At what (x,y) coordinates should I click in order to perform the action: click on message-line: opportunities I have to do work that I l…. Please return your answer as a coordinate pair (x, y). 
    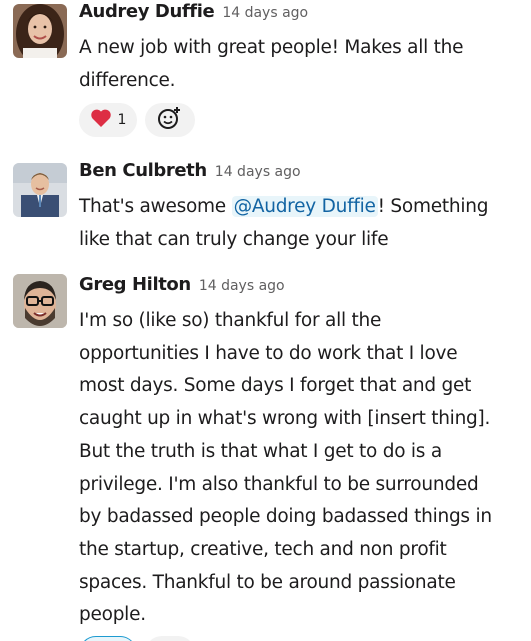
    Looking at the image, I should click on (268, 353).